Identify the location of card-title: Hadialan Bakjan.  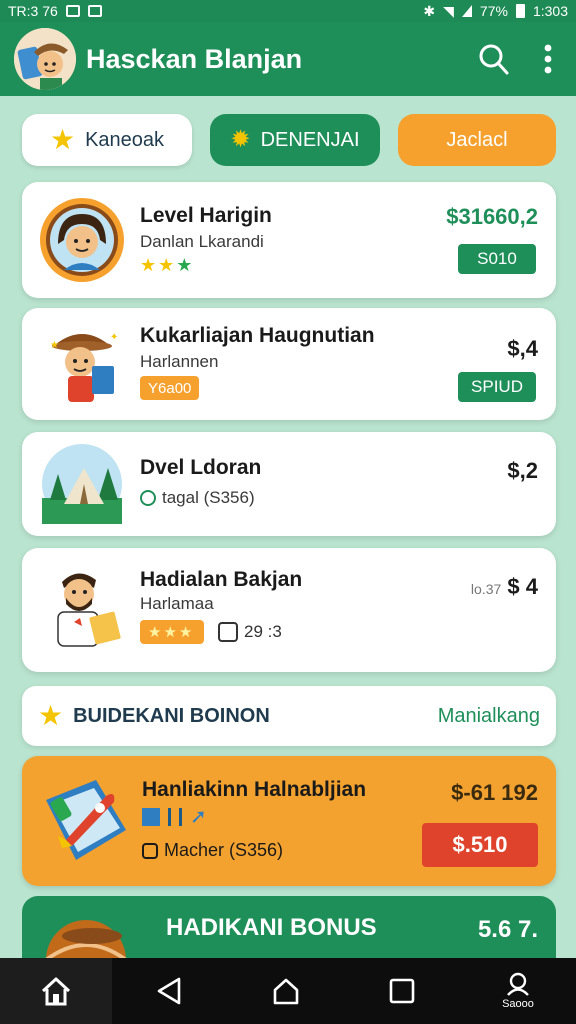
(221, 579).